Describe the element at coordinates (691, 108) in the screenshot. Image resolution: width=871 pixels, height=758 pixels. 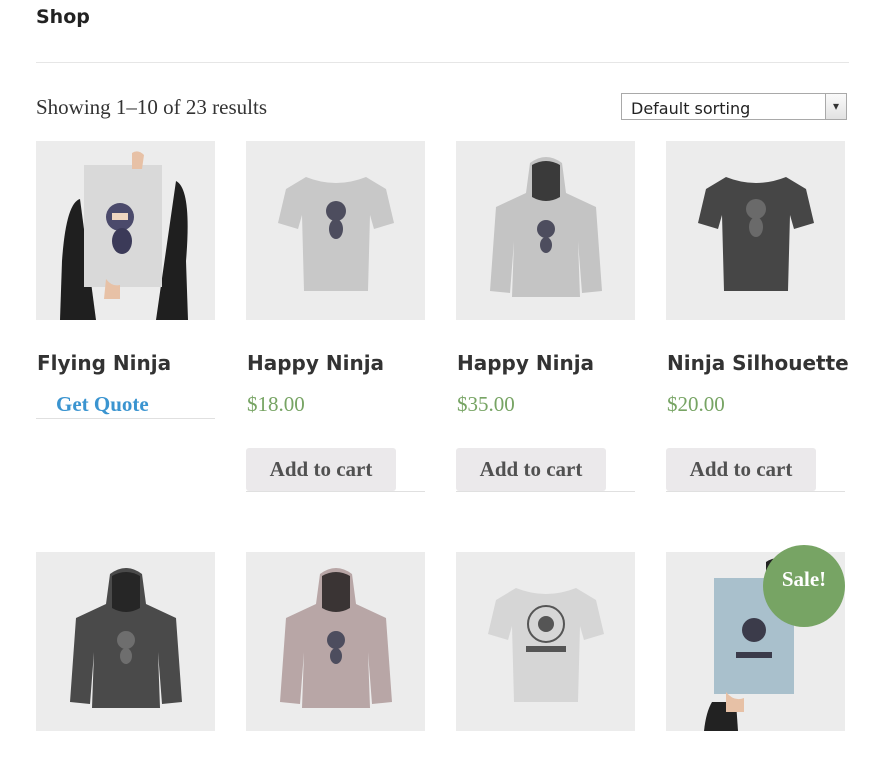
I see `sort-selected-value: Default sorting` at that location.